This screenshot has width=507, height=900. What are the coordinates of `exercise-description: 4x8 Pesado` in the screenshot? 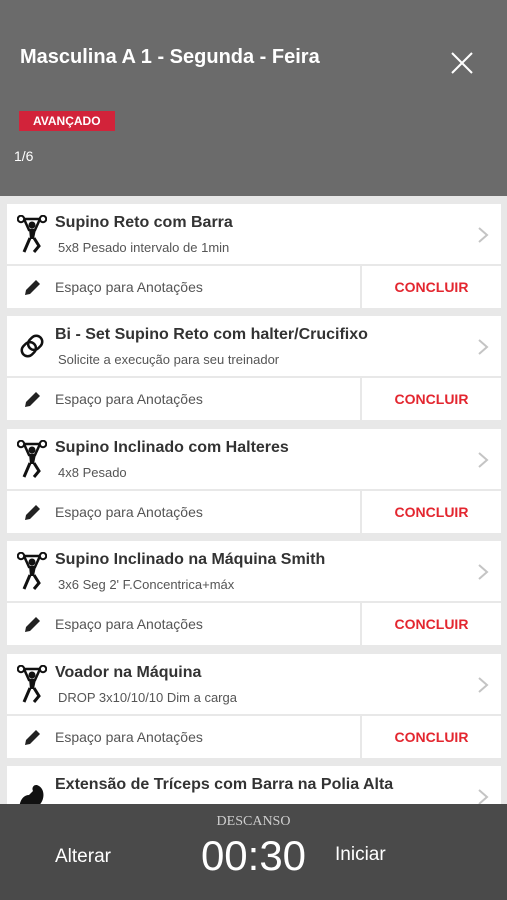 It's located at (92, 472).